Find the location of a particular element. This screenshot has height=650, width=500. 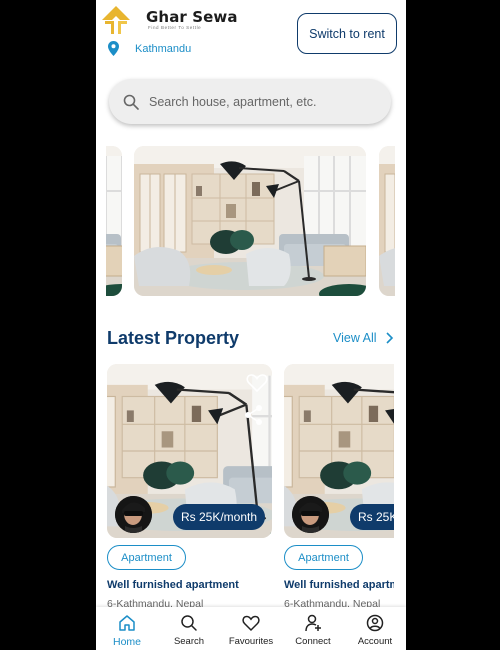

search-bar is located at coordinates (250, 101).